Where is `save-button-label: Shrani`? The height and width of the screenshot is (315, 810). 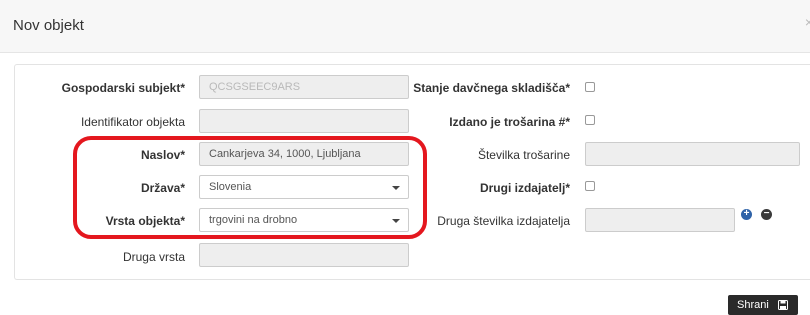 save-button-label: Shrani is located at coordinates (753, 305).